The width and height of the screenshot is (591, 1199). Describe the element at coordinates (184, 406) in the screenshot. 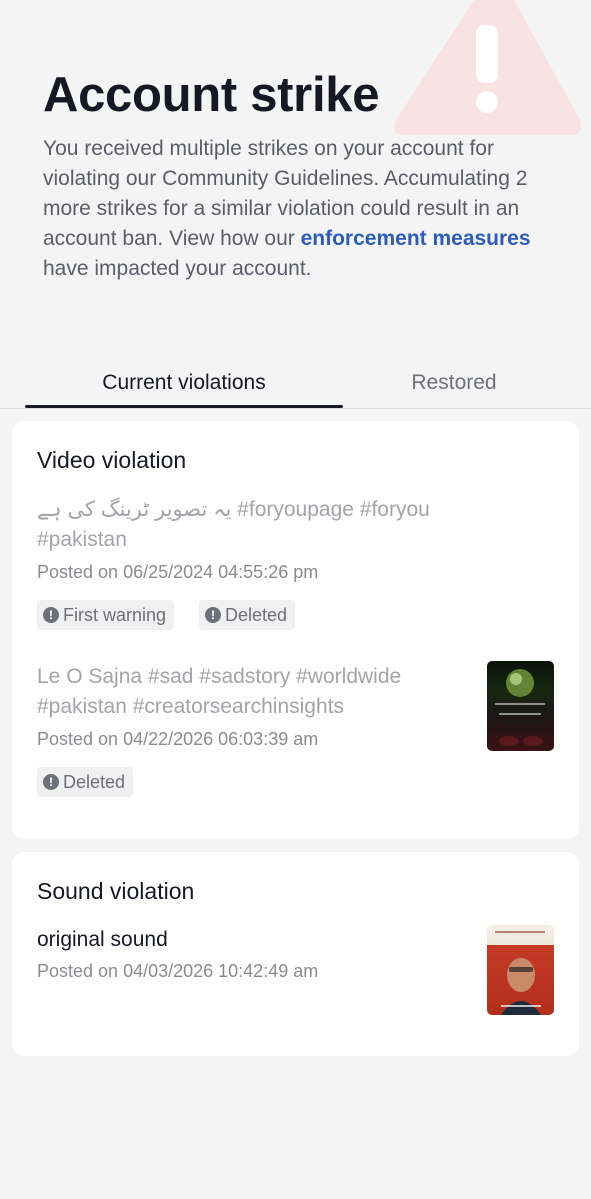

I see `active-tab-indicator` at that location.